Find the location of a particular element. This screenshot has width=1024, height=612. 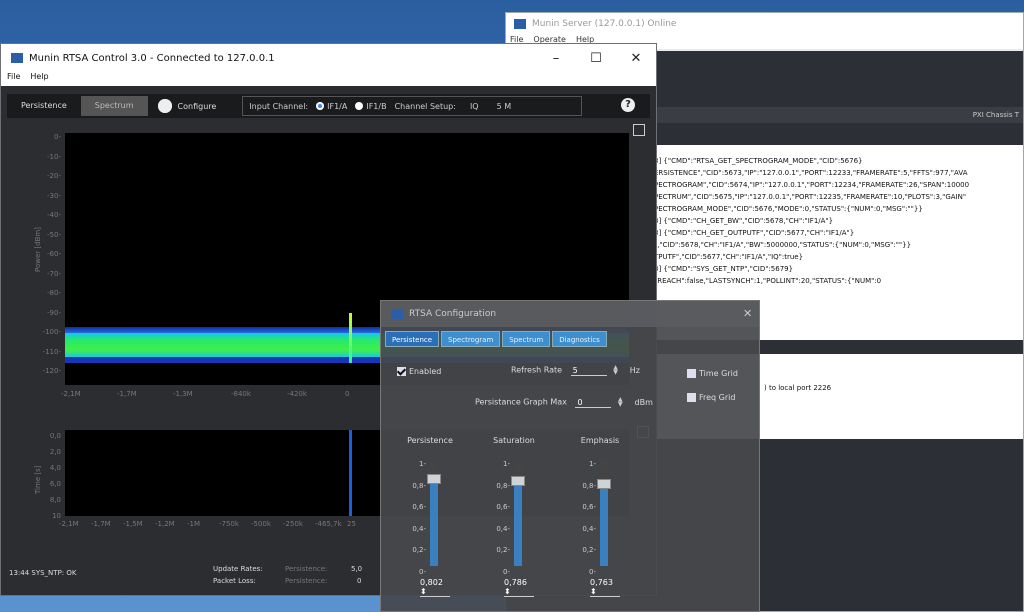

gear-icon is located at coordinates (164, 106).